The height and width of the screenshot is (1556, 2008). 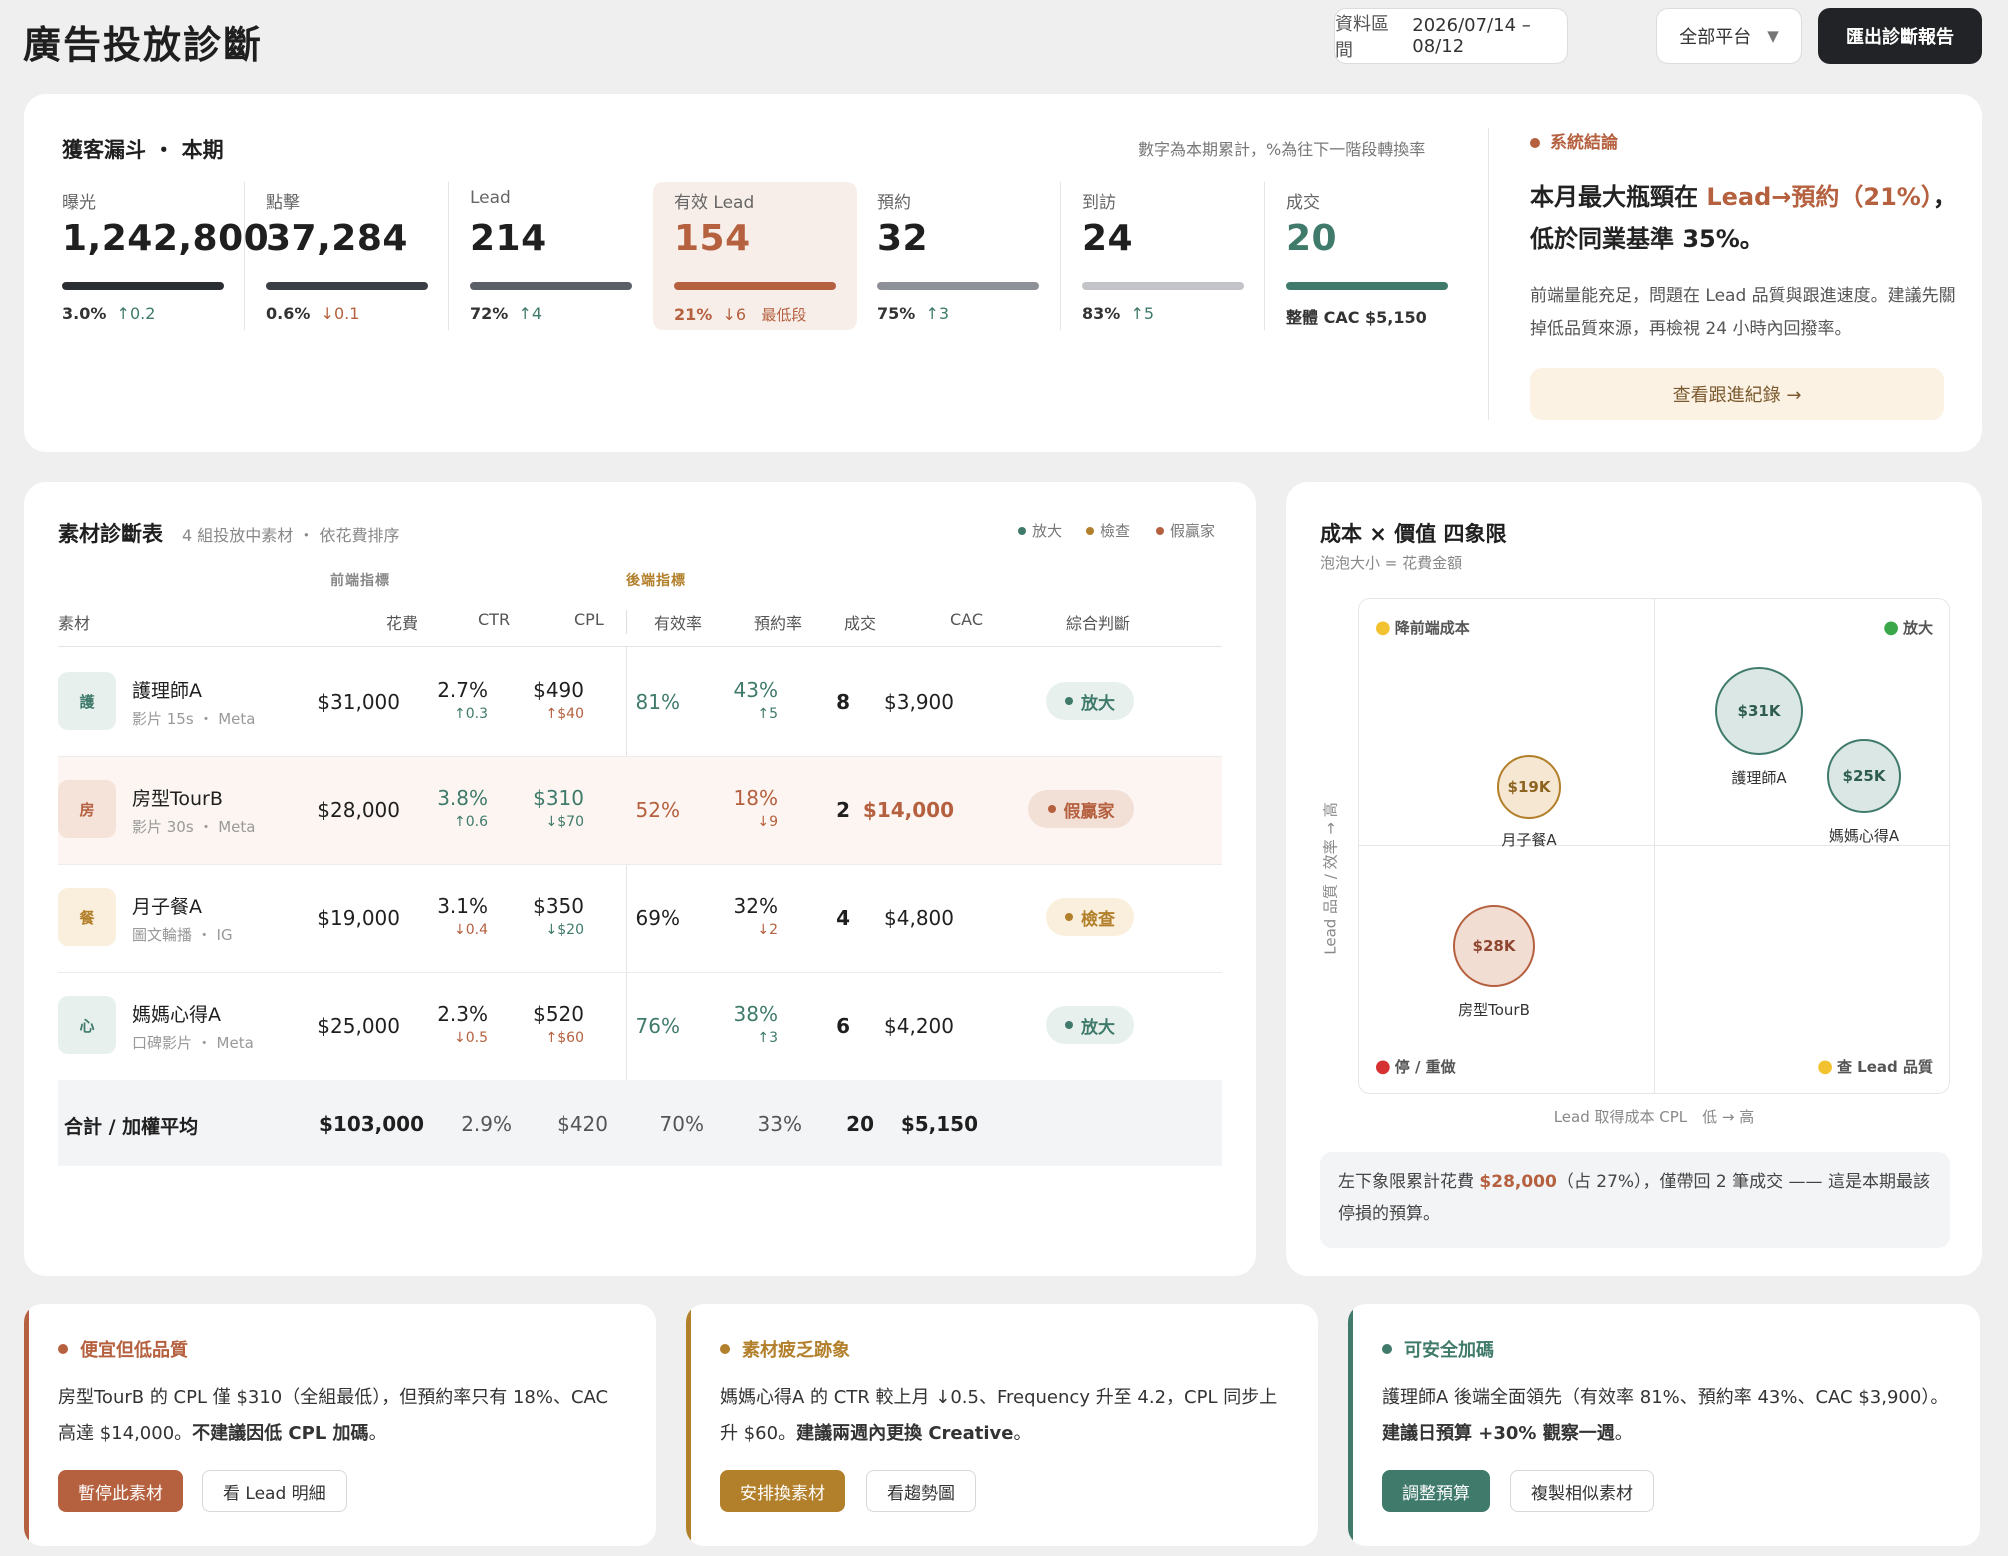 What do you see at coordinates (283, 203) in the screenshot?
I see `stage-label: 點擊` at bounding box center [283, 203].